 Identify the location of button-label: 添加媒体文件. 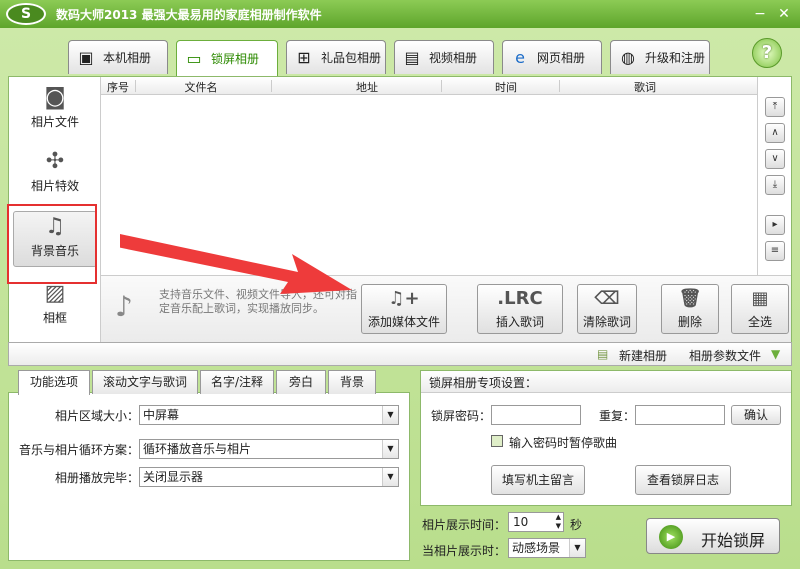
(403, 322).